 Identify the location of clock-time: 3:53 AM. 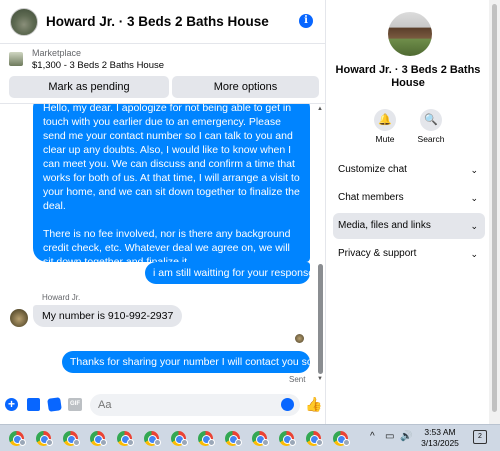
(440, 432).